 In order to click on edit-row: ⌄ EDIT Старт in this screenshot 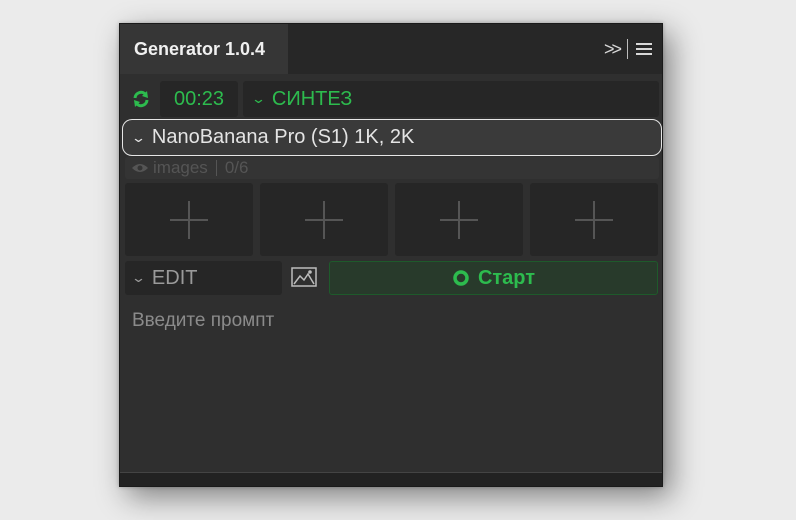, I will do `click(391, 278)`.